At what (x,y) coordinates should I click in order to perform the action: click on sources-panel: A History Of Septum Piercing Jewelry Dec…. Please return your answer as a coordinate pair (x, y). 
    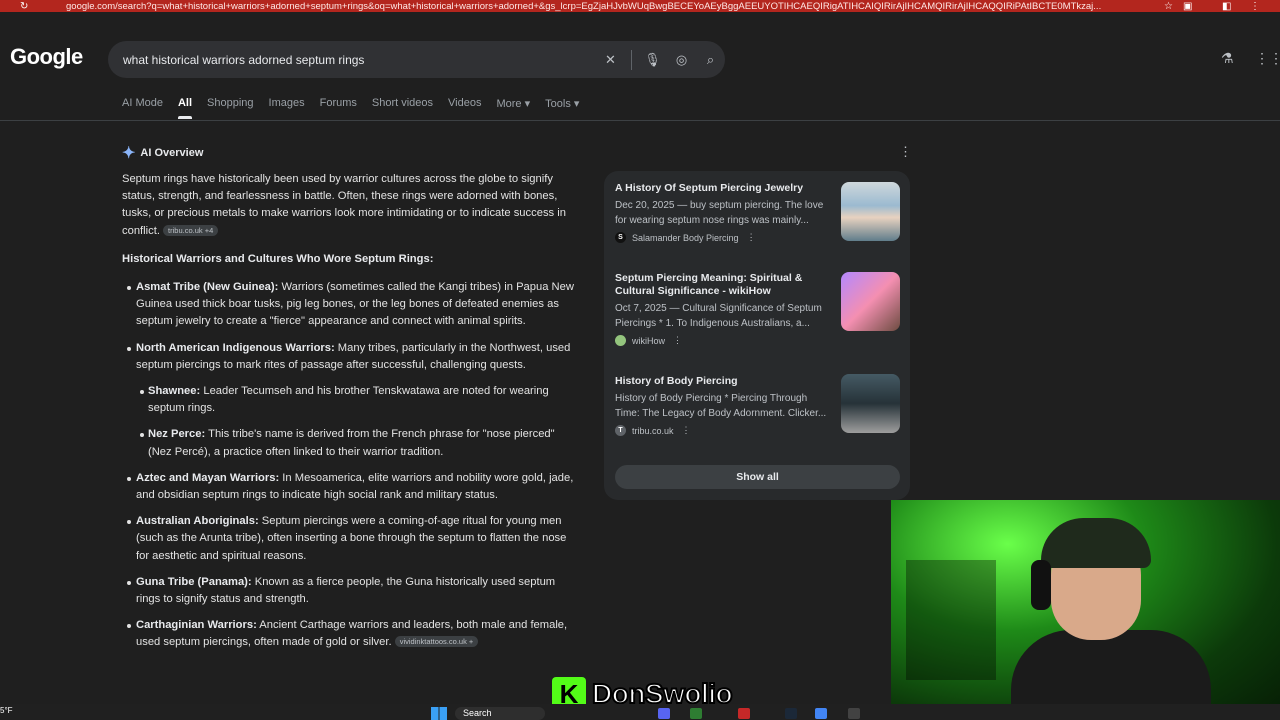
    Looking at the image, I should click on (757, 335).